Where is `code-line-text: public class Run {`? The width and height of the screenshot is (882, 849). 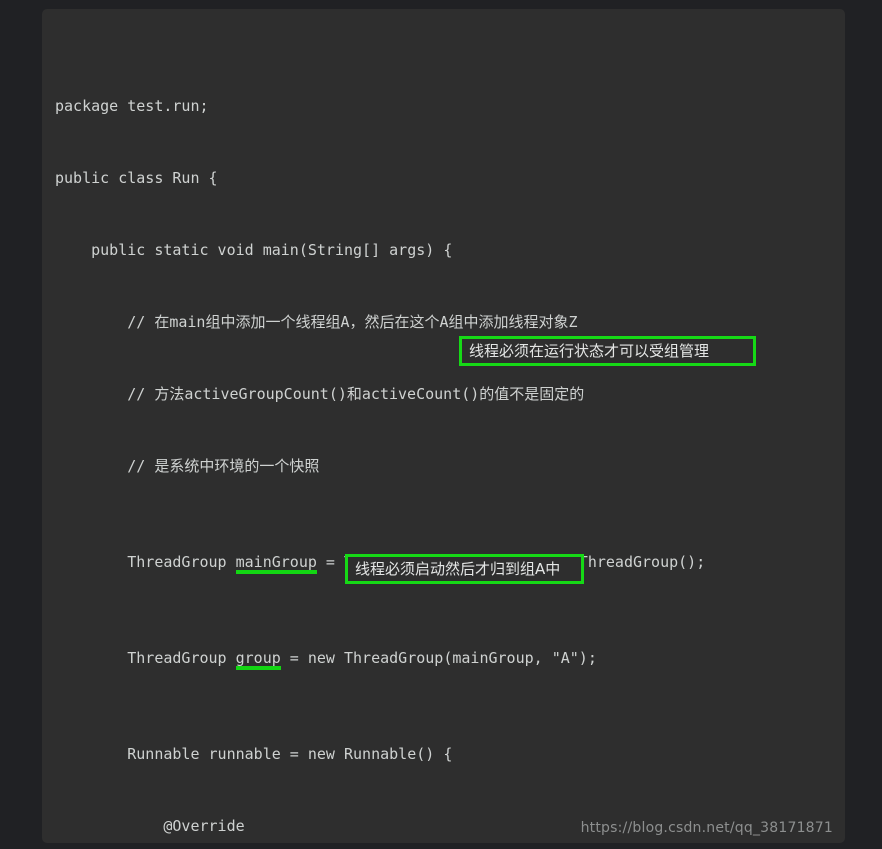
code-line-text: public class Run { is located at coordinates (136, 178).